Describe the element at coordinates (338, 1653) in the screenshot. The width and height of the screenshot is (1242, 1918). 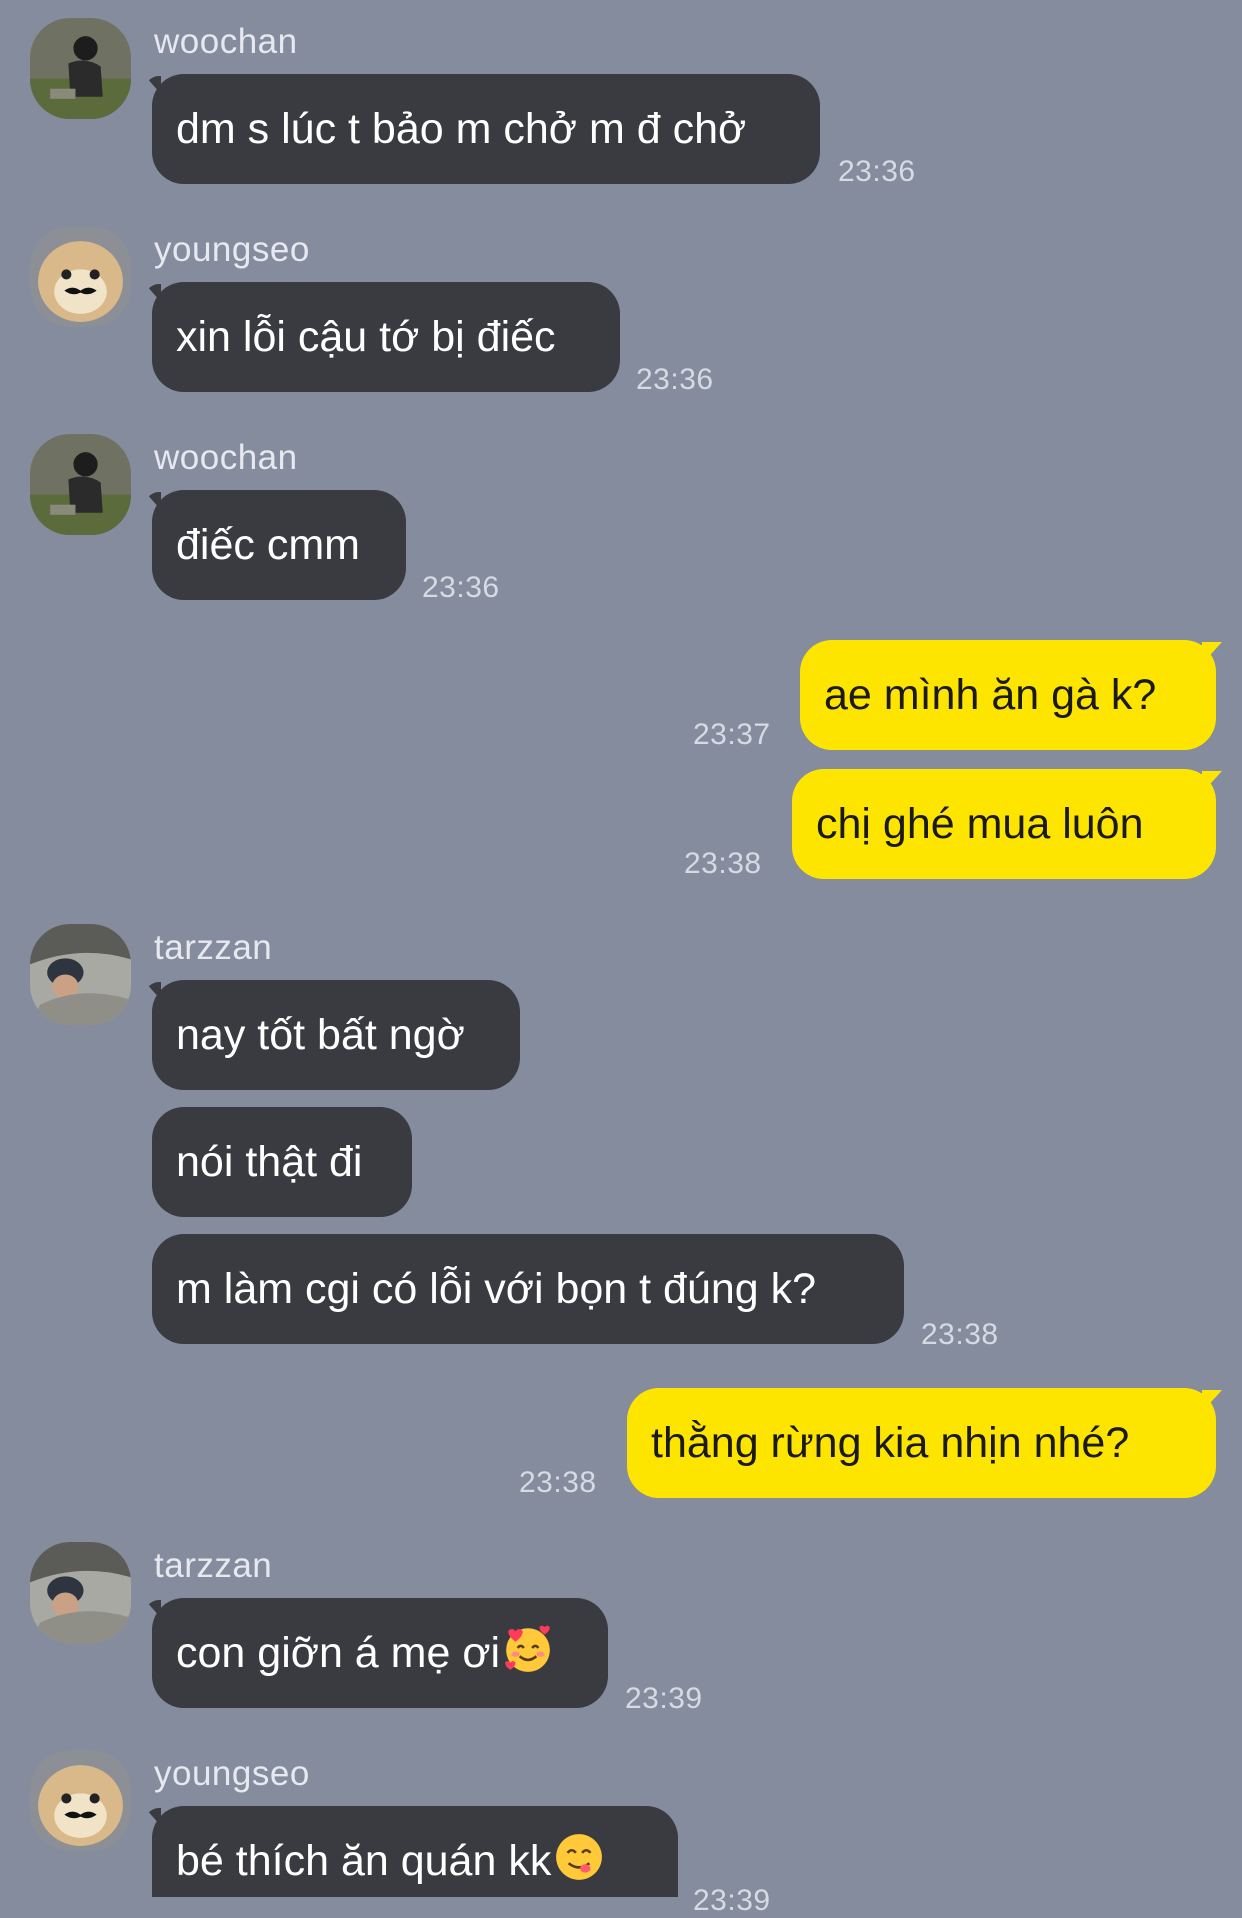
I see `message-text: con giỡn á mẹ ơi` at that location.